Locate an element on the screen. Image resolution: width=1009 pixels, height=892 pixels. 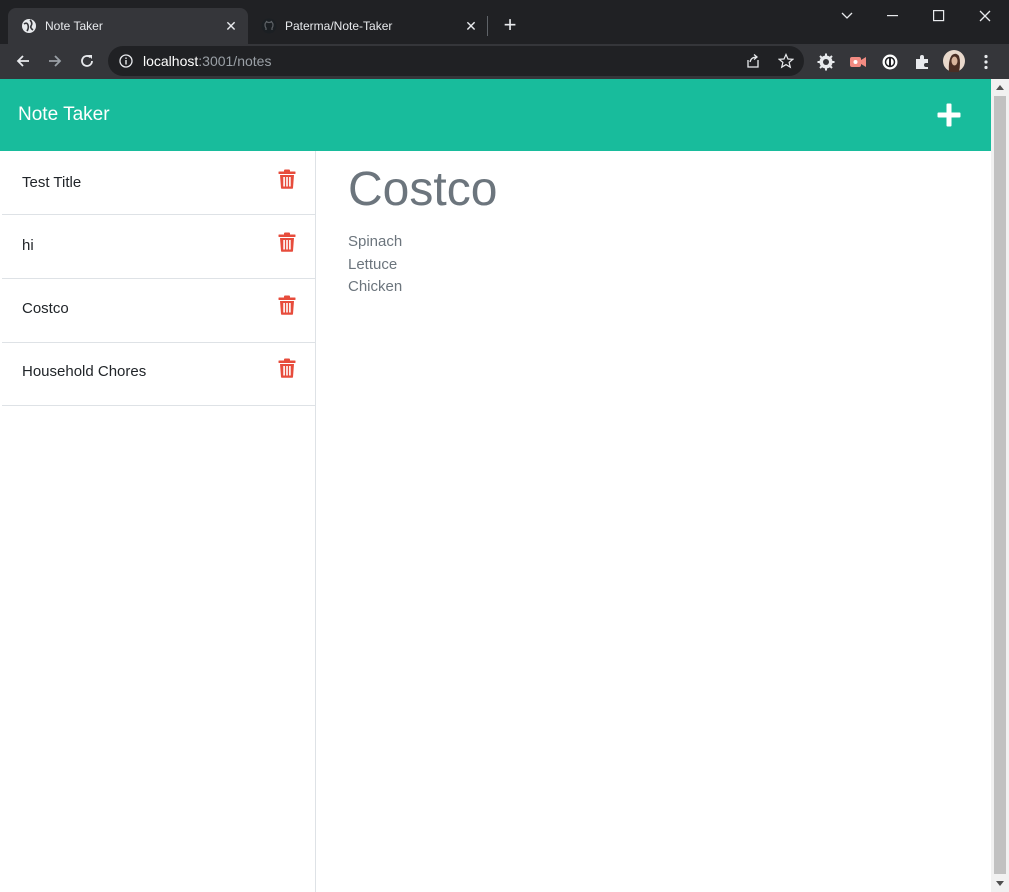
page-scrollbar is located at coordinates (1000, 485).